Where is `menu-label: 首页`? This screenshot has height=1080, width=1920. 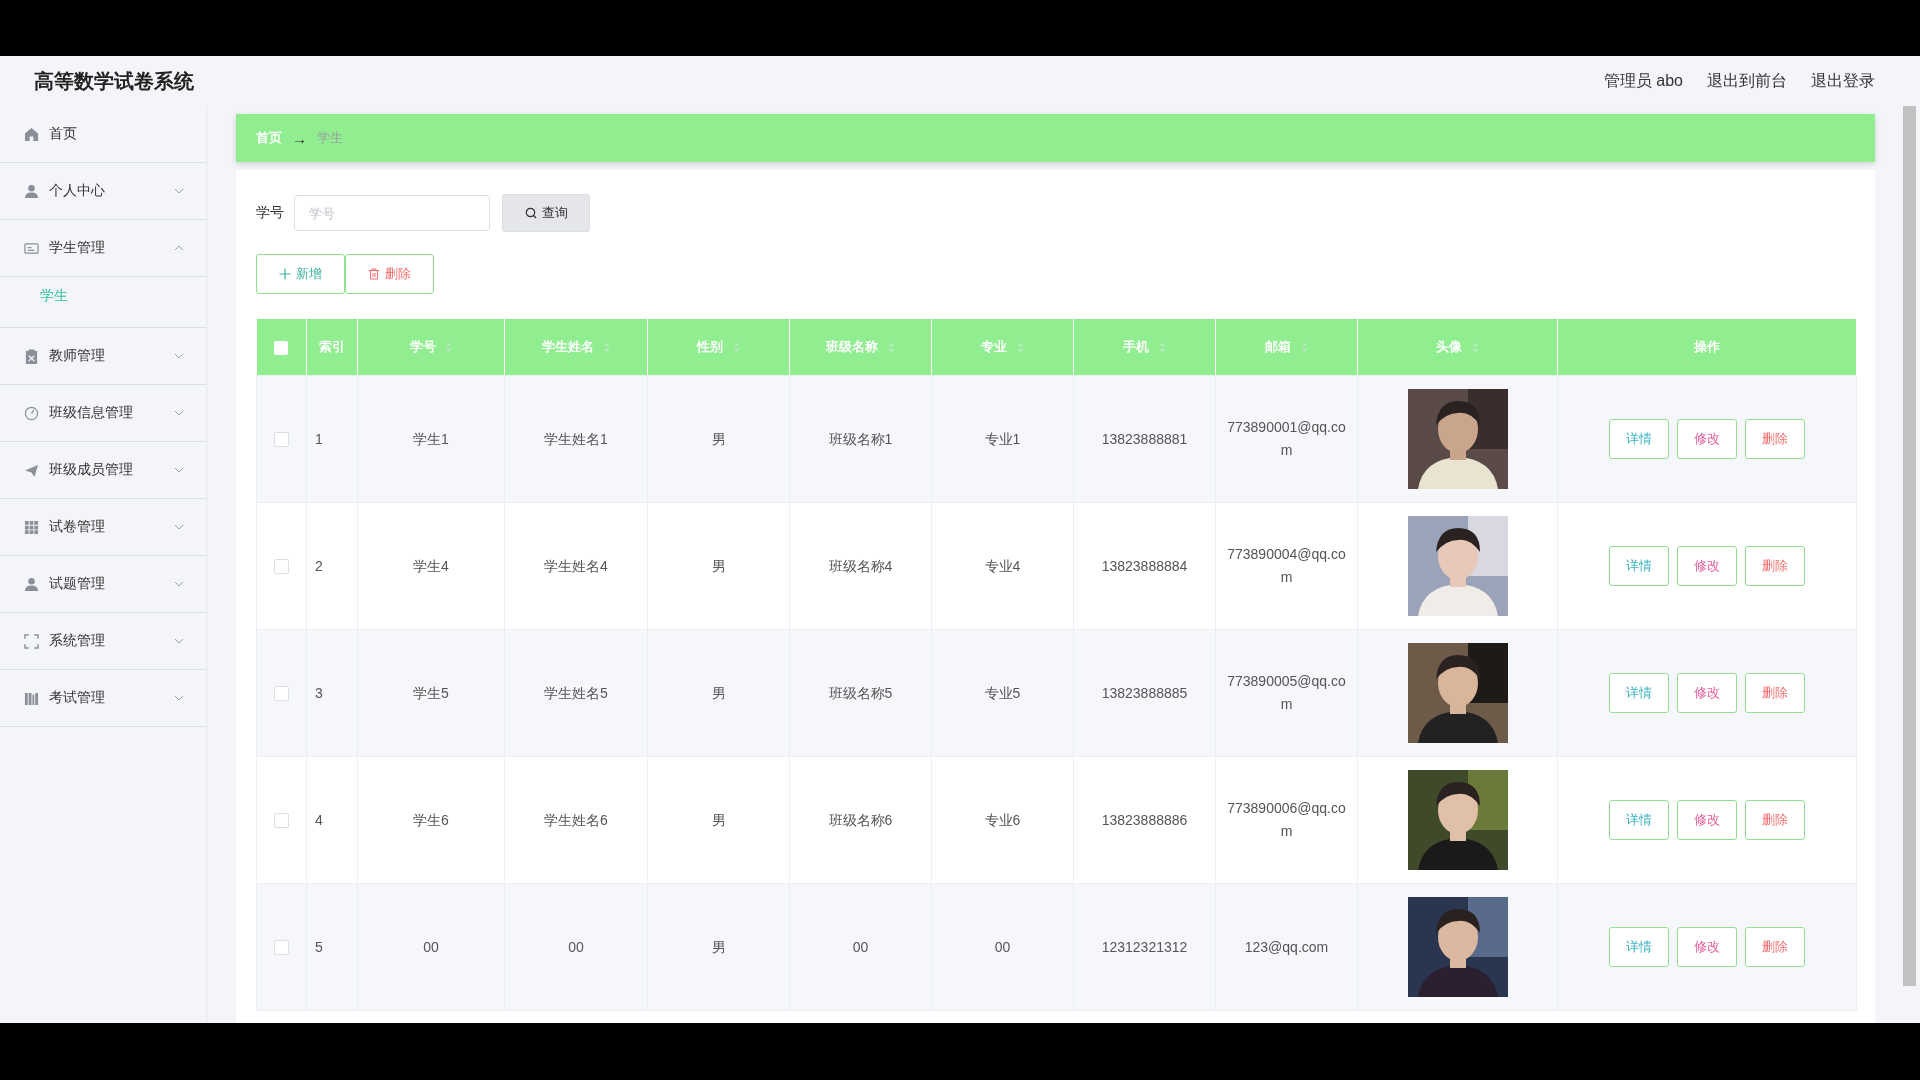 menu-label: 首页 is located at coordinates (63, 134).